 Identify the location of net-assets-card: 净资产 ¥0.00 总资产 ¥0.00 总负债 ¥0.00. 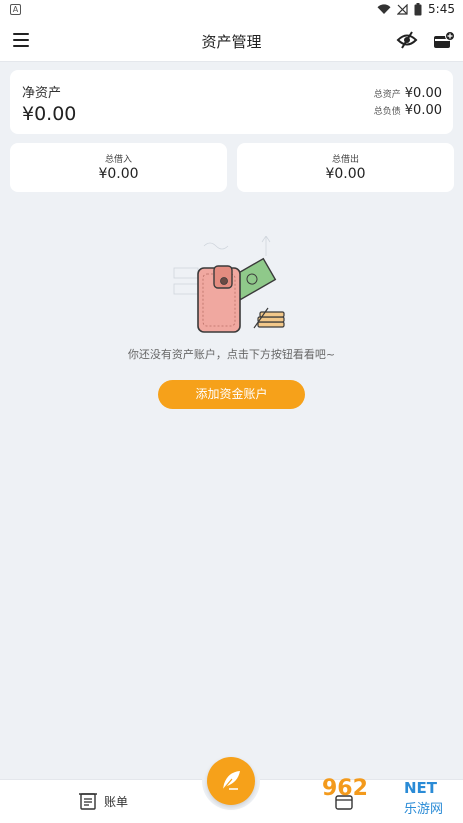
(231, 102).